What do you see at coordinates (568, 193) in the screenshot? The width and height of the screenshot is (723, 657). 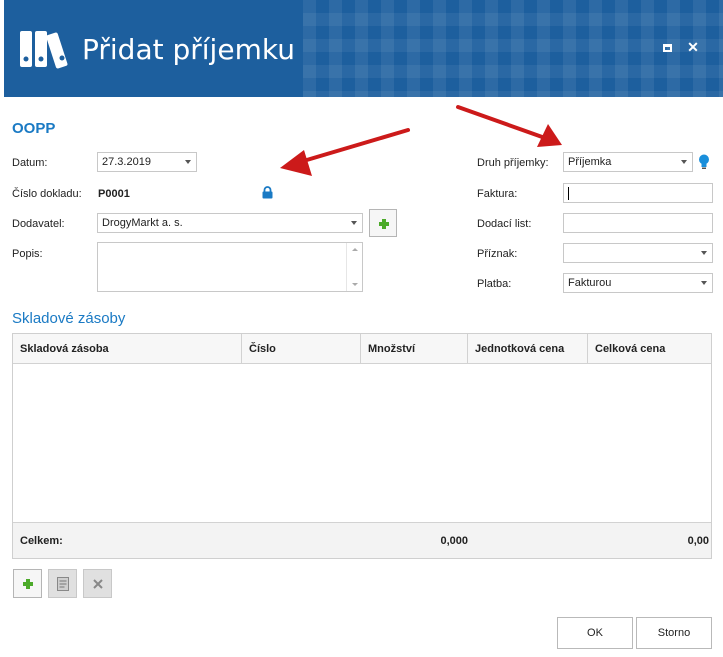 I see `text-cursor` at bounding box center [568, 193].